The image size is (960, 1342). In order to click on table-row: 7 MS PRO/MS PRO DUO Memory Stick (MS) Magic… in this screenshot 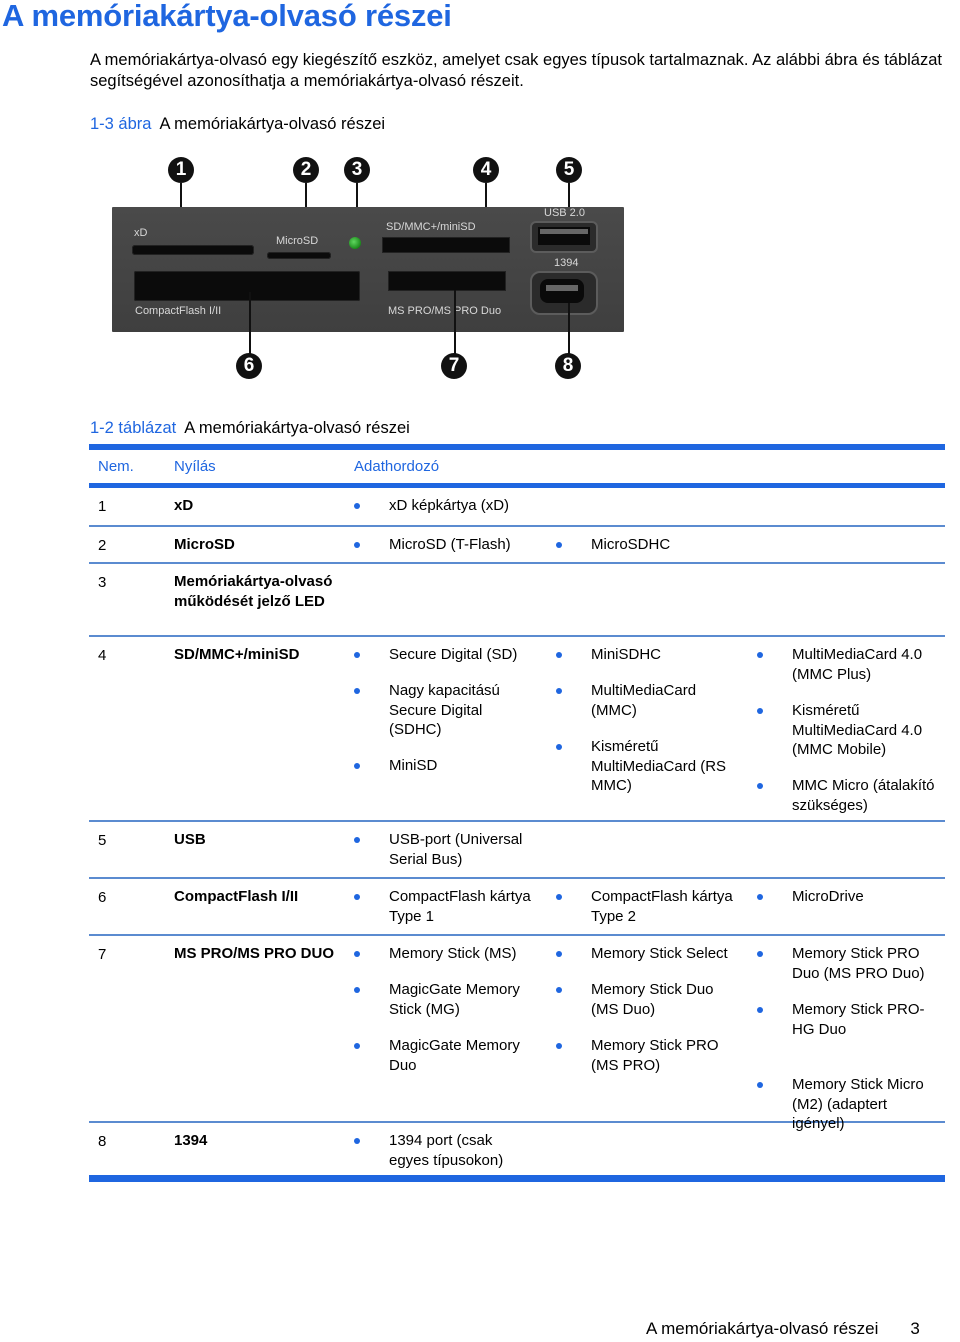, I will do `click(517, 1034)`.